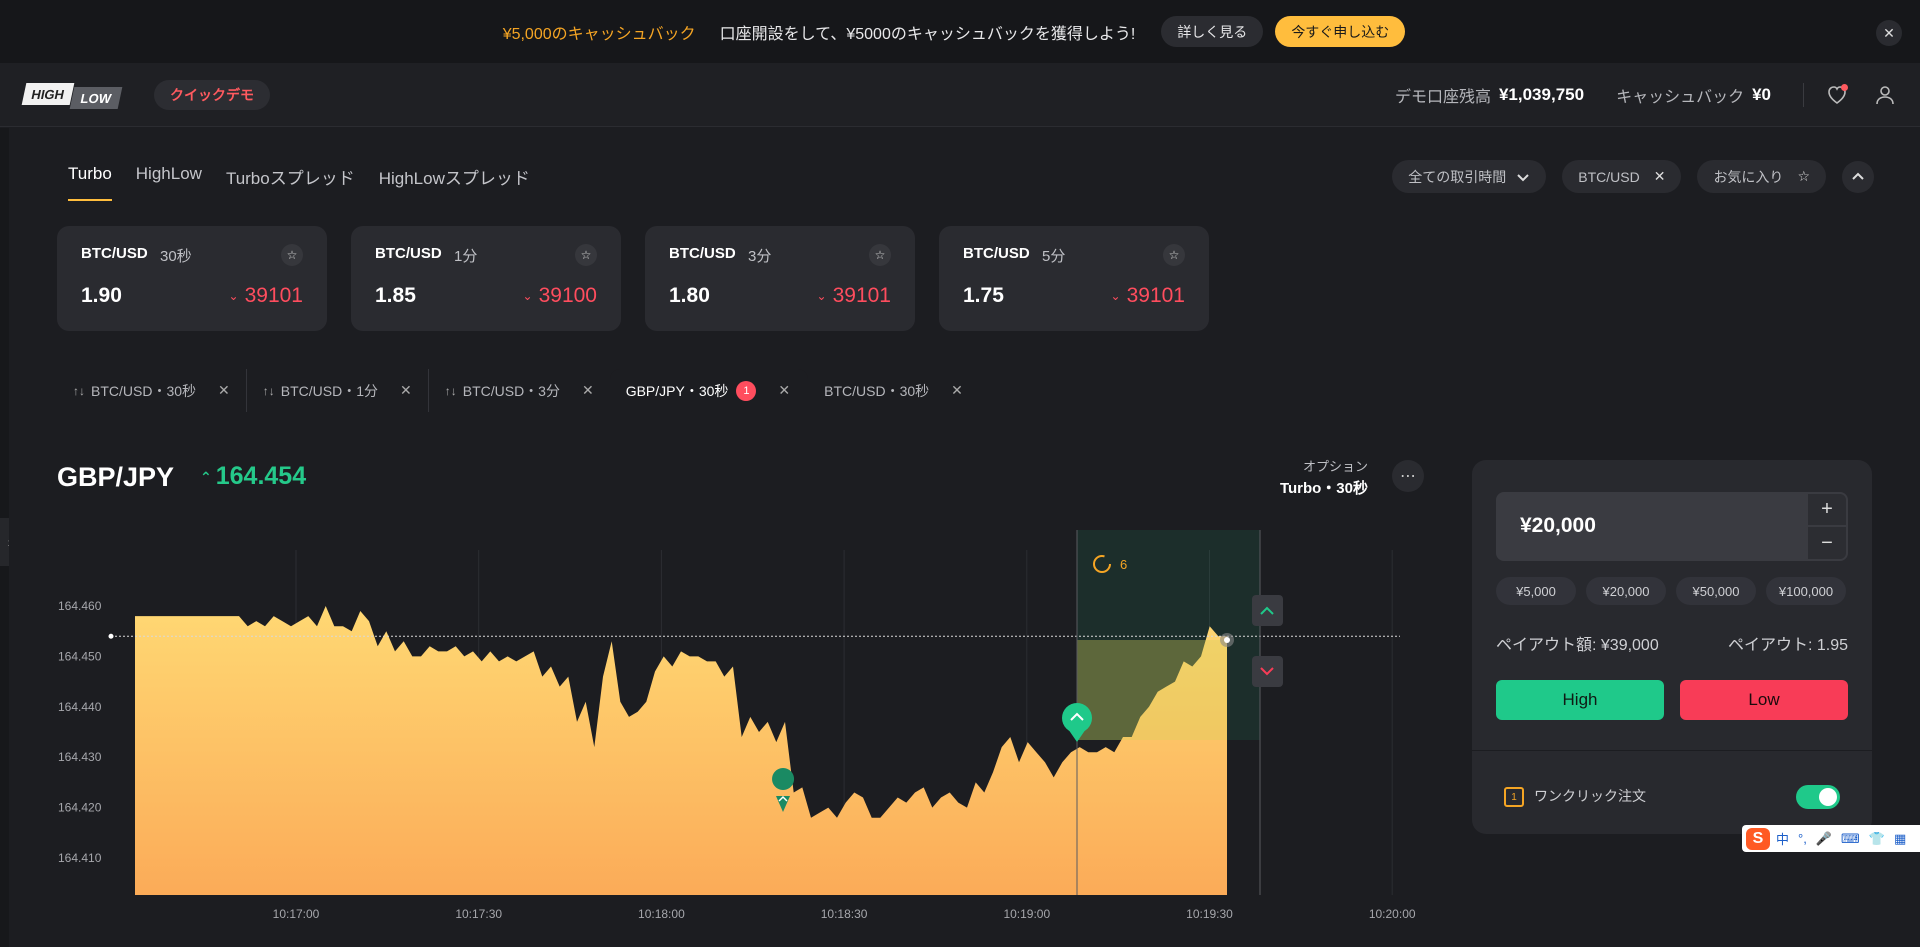 This screenshot has height=947, width=1920. Describe the element at coordinates (1802, 838) in the screenshot. I see `ime-punctuation-icon: °,` at that location.